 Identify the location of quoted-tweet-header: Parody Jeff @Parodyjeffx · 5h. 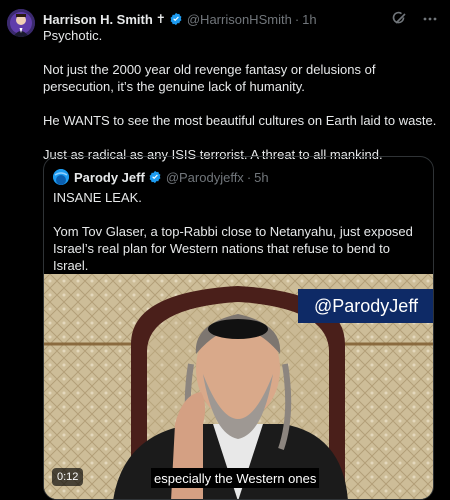
(161, 177).